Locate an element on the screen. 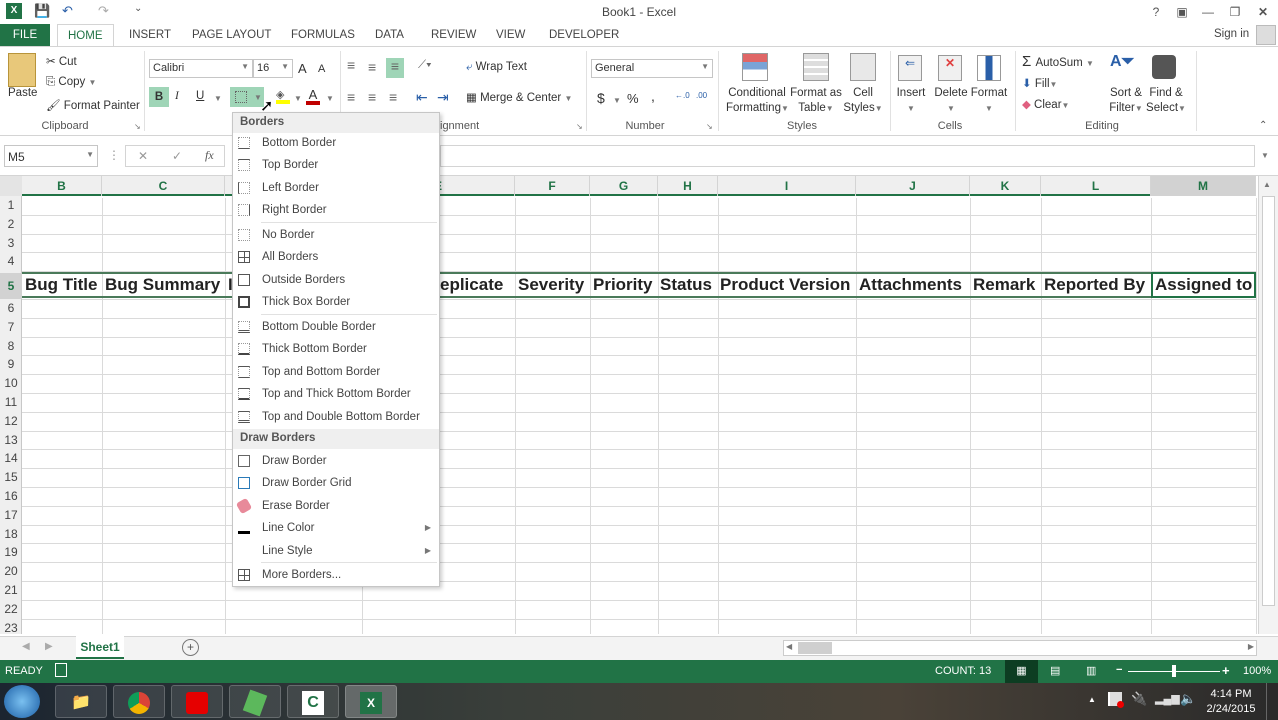 The height and width of the screenshot is (720, 1278). normal-view-icon: ▦ is located at coordinates (1021, 671).